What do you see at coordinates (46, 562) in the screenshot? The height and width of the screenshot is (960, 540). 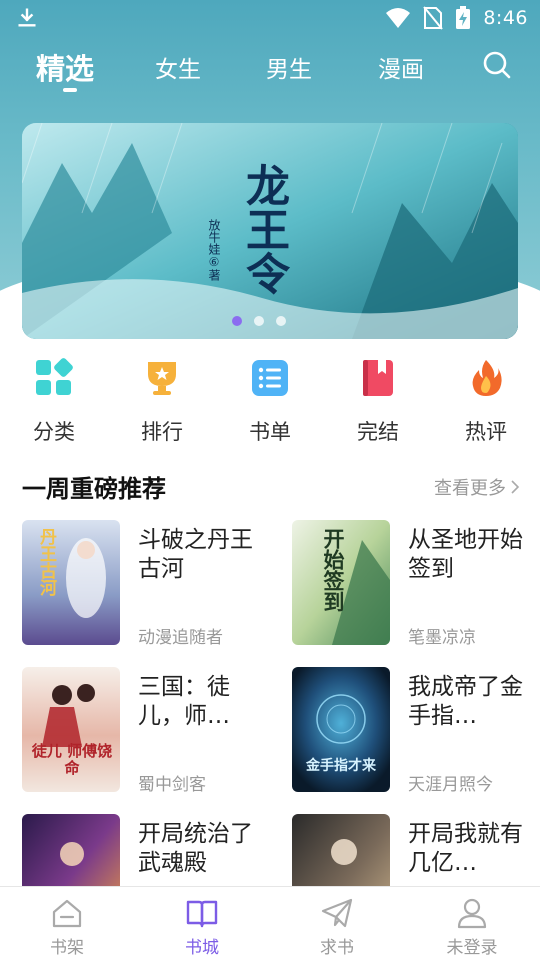 I see `cover-art-text: 丹王古河` at bounding box center [46, 562].